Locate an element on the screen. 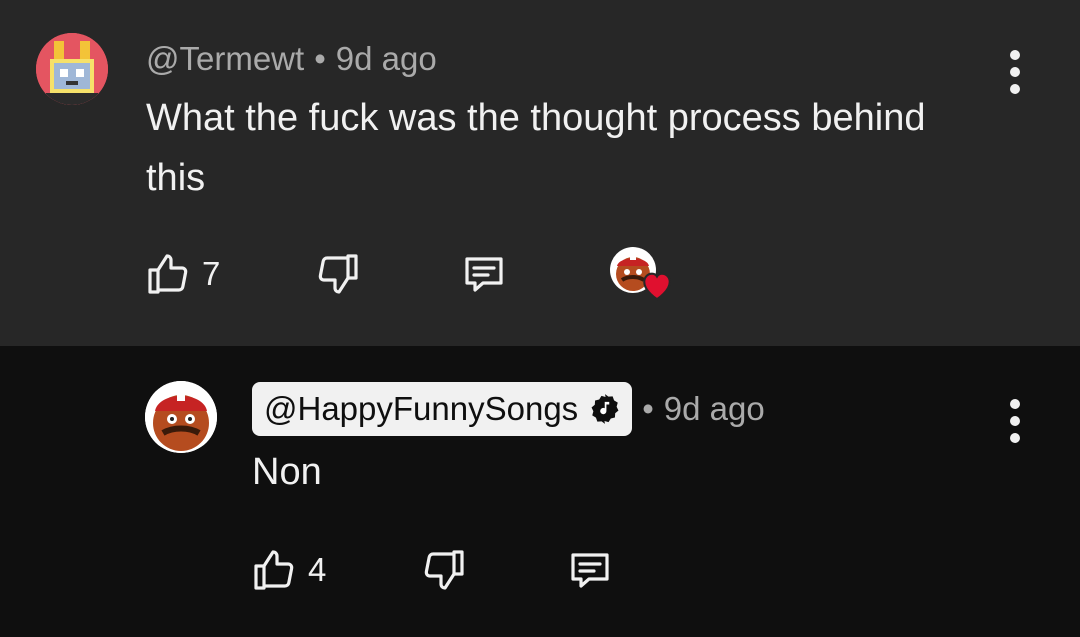 The width and height of the screenshot is (1080, 637). like-count: 4 is located at coordinates (317, 569).